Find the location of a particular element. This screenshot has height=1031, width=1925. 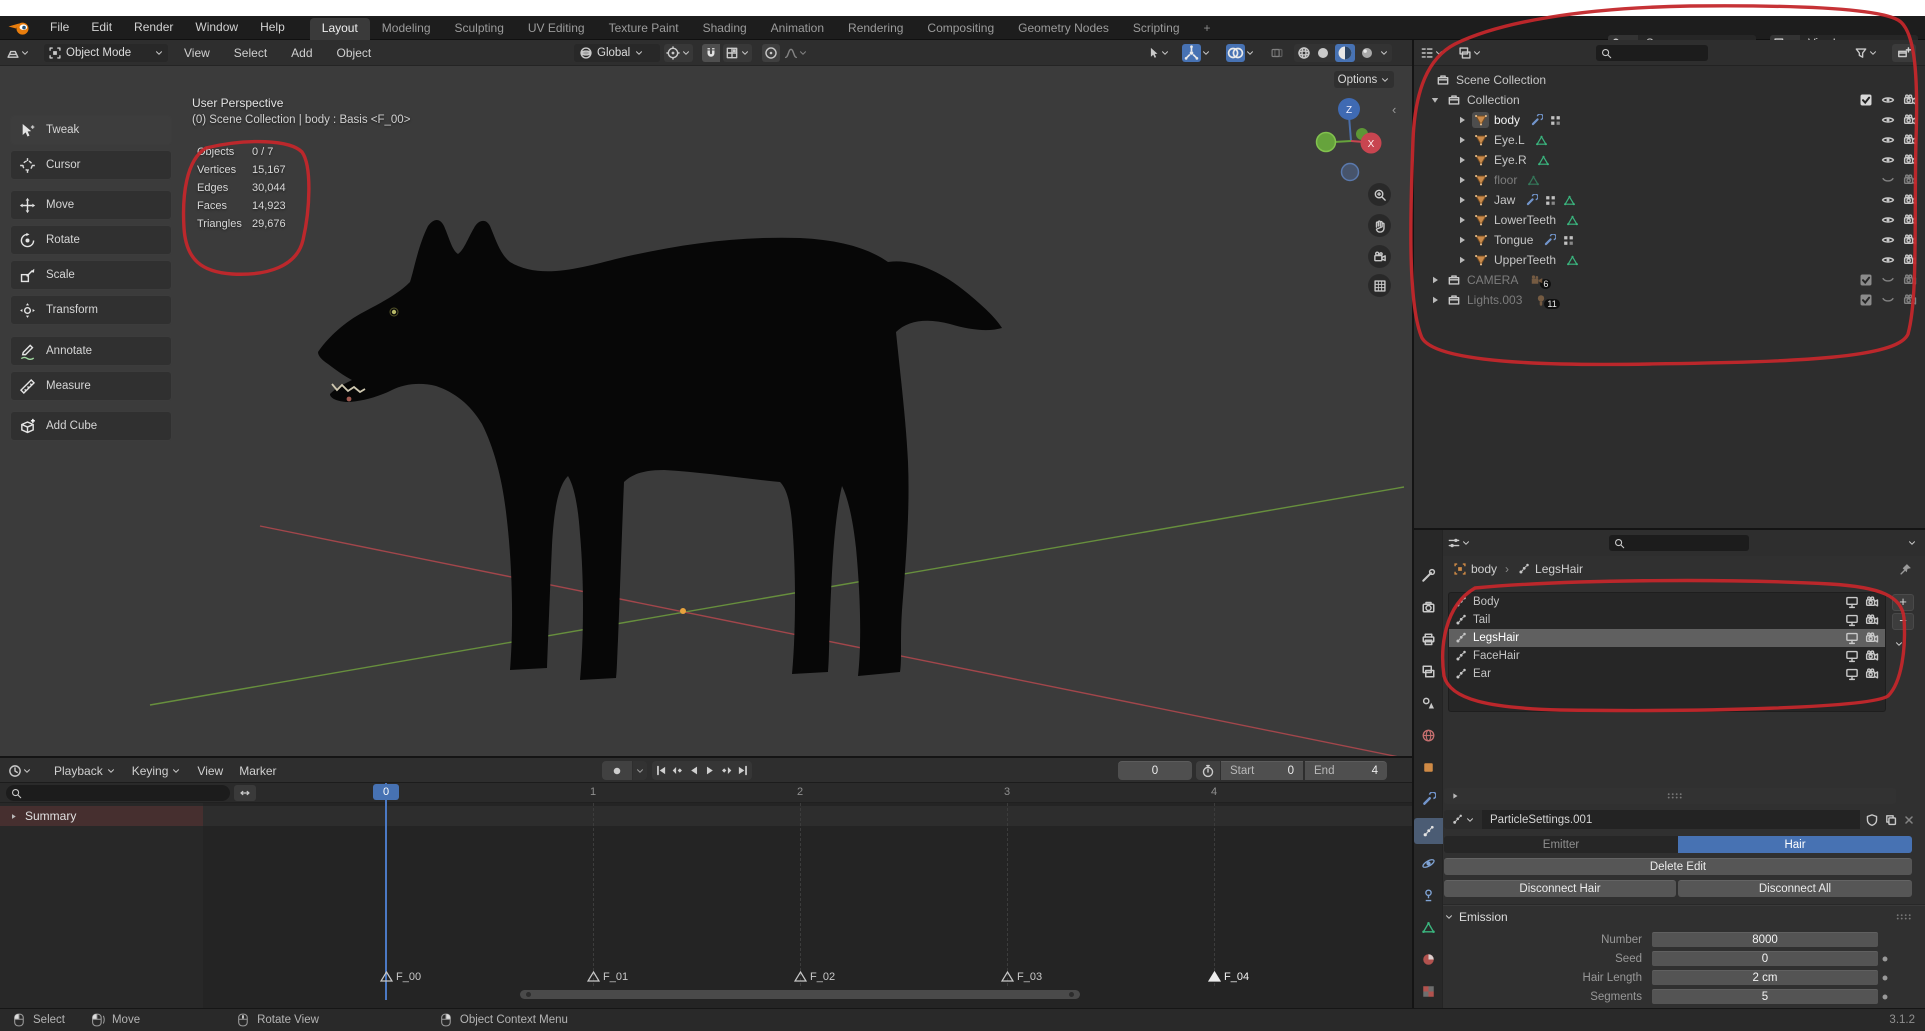

auto-keying-toggle is located at coordinates (617, 770).